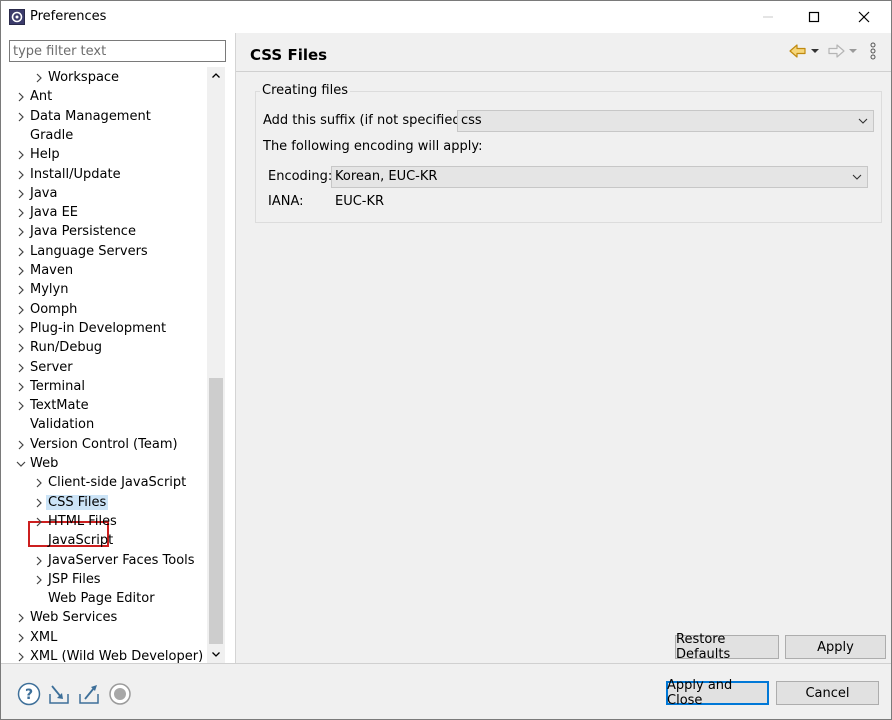 Image resolution: width=892 pixels, height=720 pixels. I want to click on apply-and-close-button: Apply and Close, so click(717, 693).